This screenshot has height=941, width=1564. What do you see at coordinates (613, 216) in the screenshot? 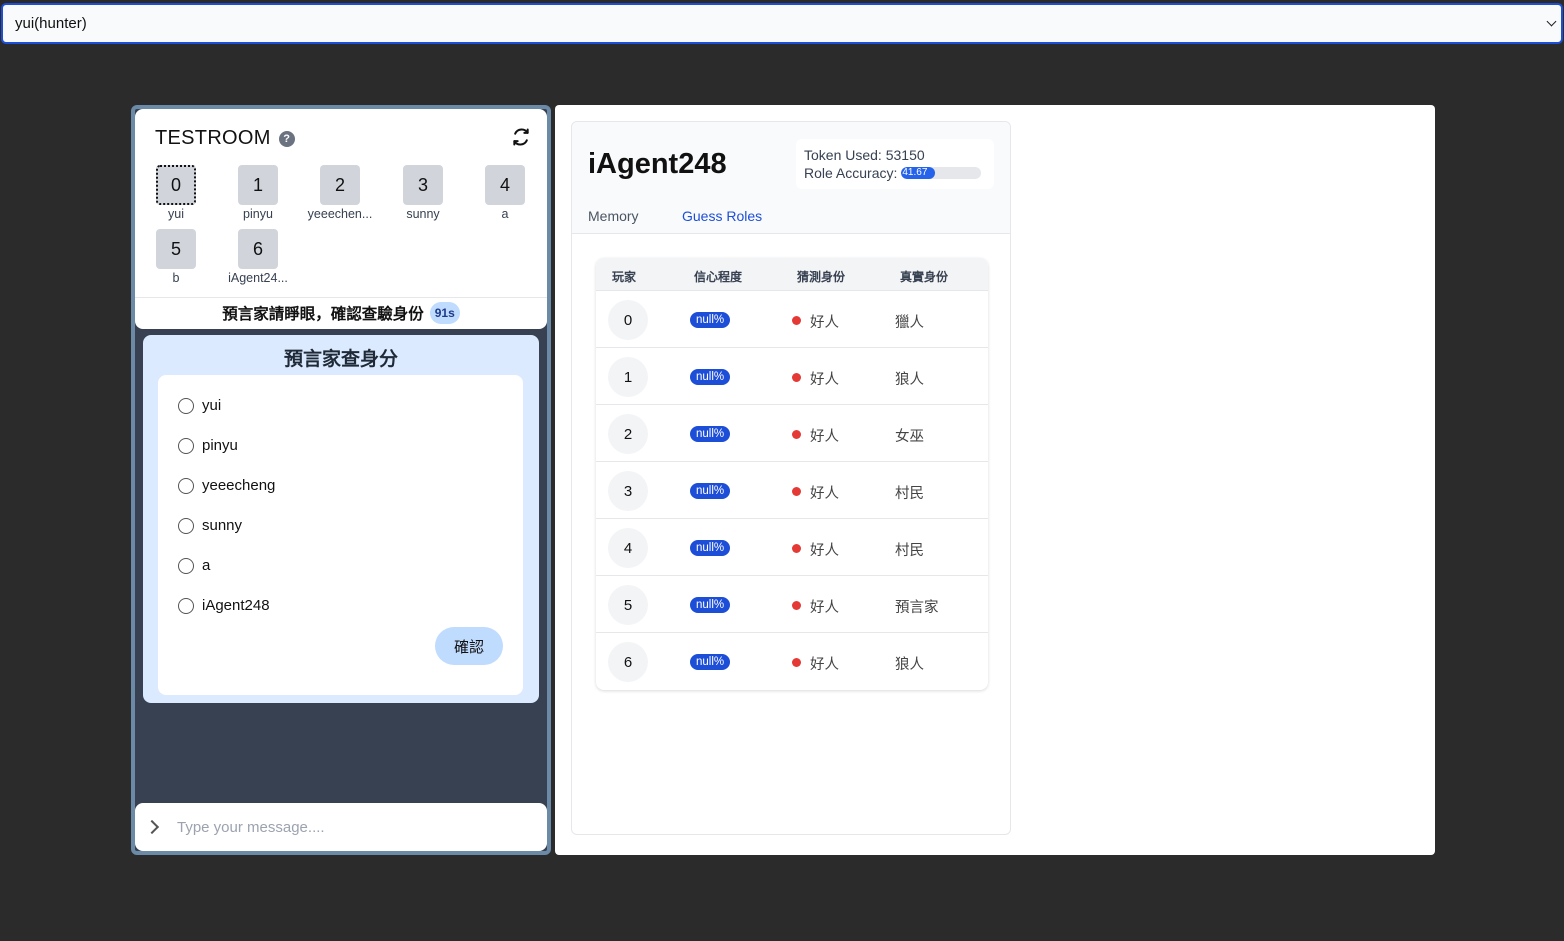
I see `tab-memory: Memory` at bounding box center [613, 216].